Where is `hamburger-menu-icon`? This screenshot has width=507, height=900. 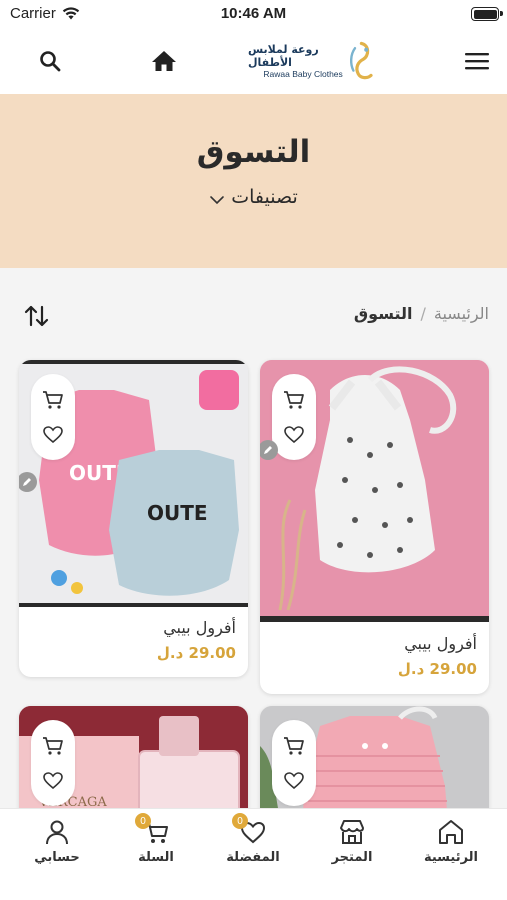 hamburger-menu-icon is located at coordinates (477, 61).